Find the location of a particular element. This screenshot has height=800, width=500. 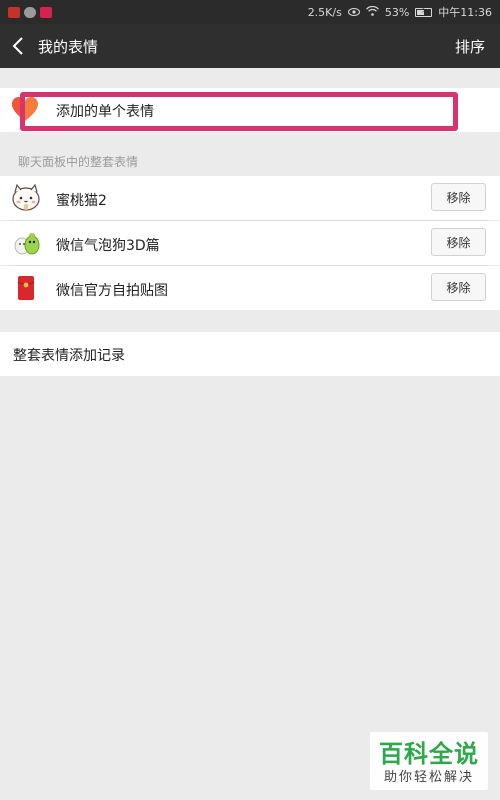

pack-name: 蜜桃猫2 is located at coordinates (81, 201).